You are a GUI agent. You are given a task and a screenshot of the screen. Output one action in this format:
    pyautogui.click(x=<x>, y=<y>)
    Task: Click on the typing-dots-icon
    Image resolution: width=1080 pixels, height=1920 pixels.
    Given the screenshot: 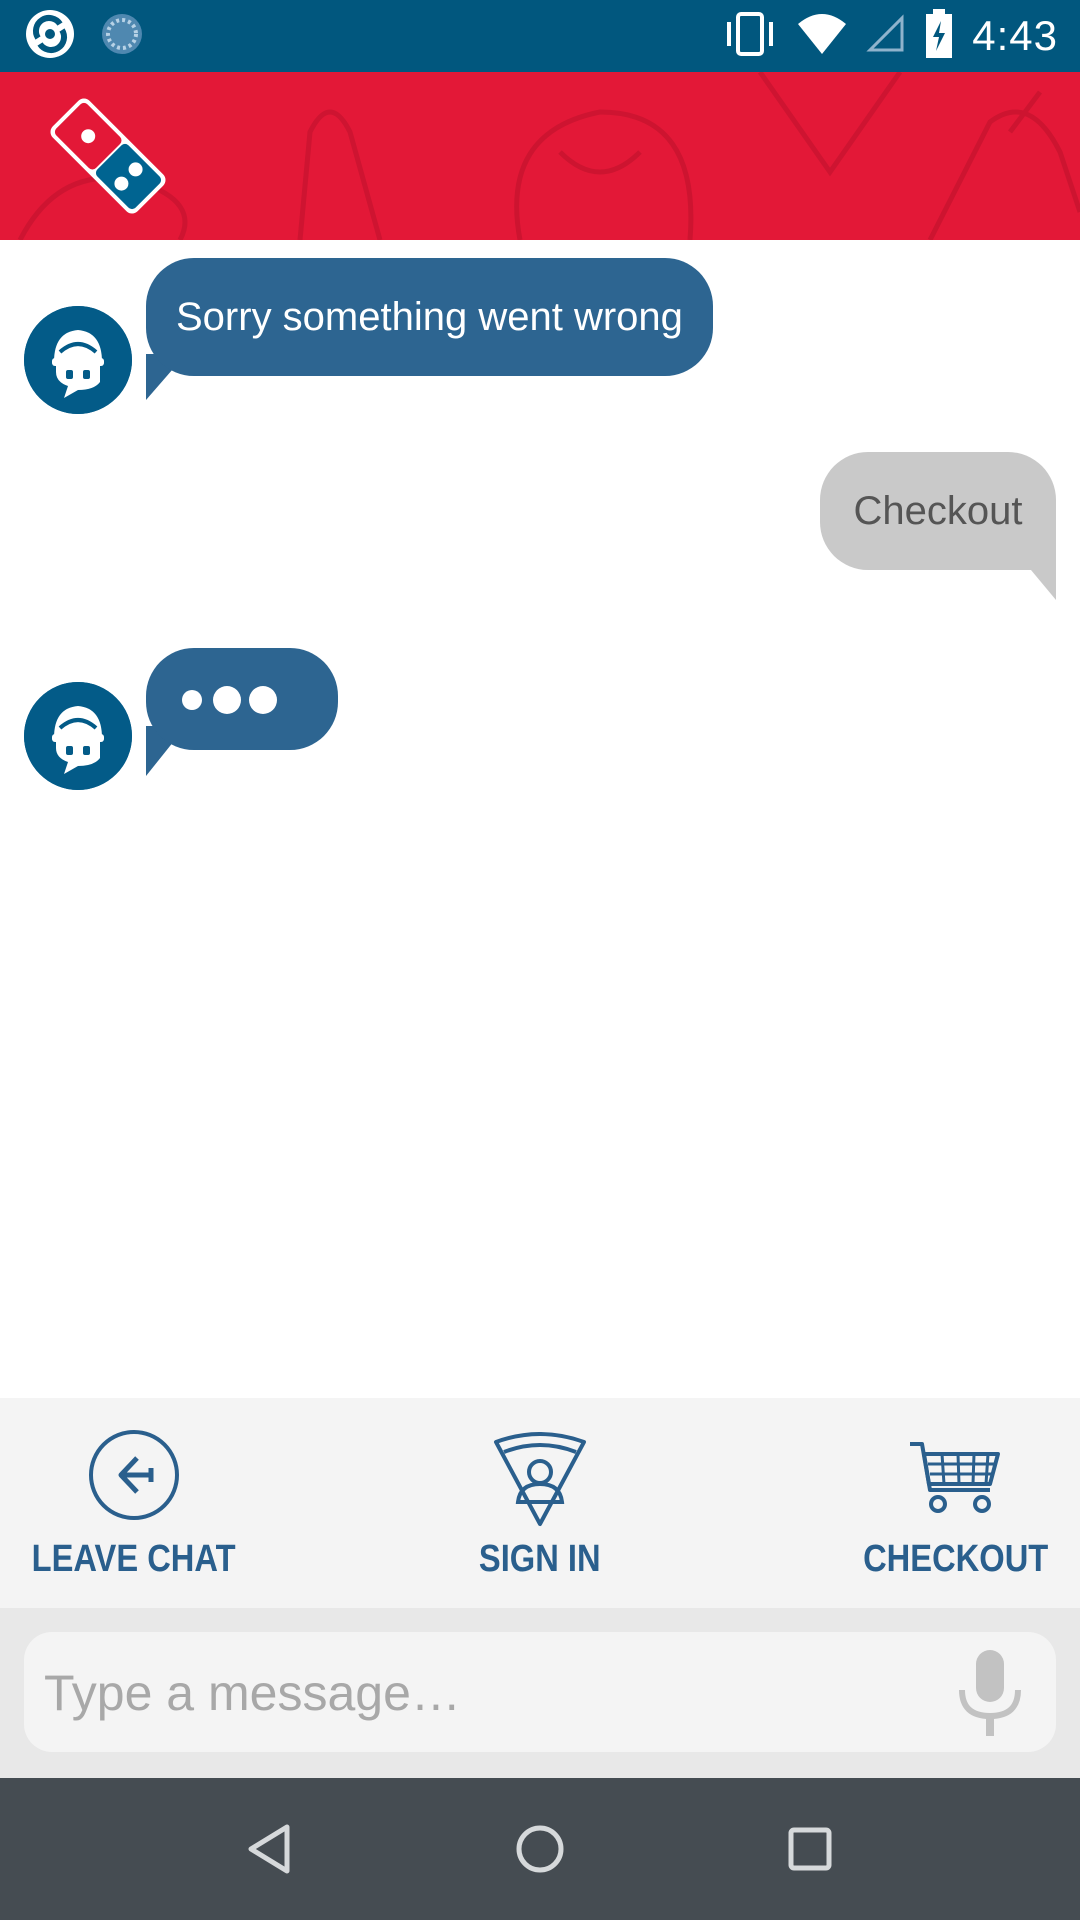 What is the action you would take?
    pyautogui.click(x=229, y=700)
    